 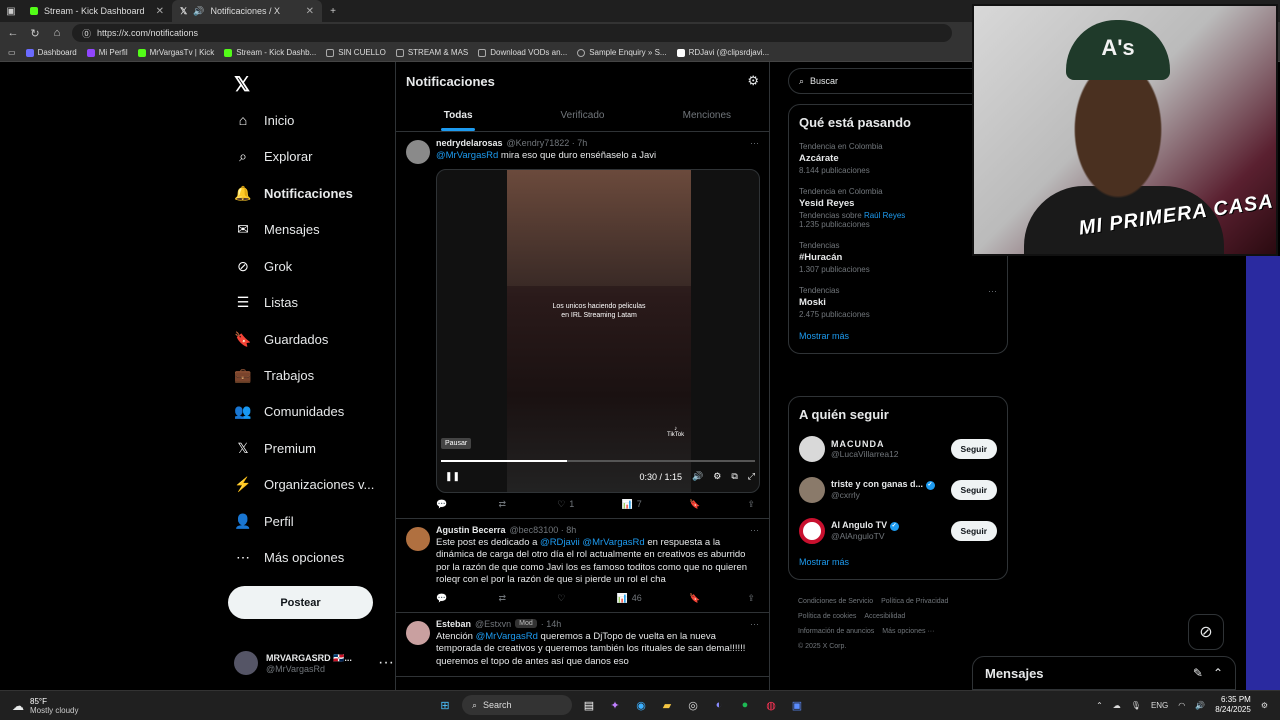 What do you see at coordinates (12, 52) in the screenshot?
I see `bookmarks-icon: ▭` at bounding box center [12, 52].